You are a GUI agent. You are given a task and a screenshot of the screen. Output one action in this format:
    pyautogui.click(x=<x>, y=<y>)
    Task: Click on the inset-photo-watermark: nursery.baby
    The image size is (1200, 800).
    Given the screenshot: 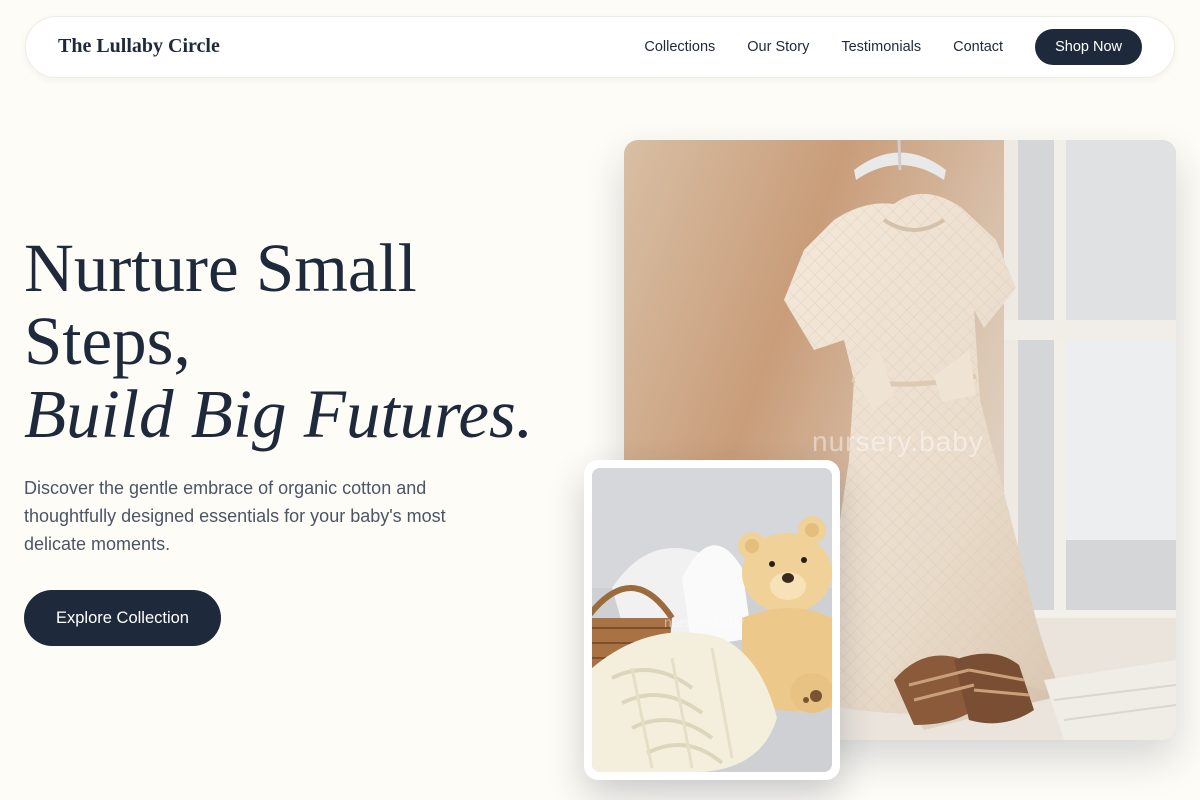 What is the action you would take?
    pyautogui.click(x=704, y=622)
    